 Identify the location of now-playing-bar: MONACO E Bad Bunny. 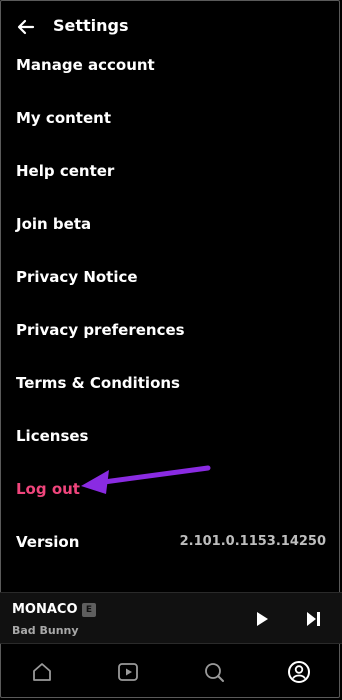
(171, 618).